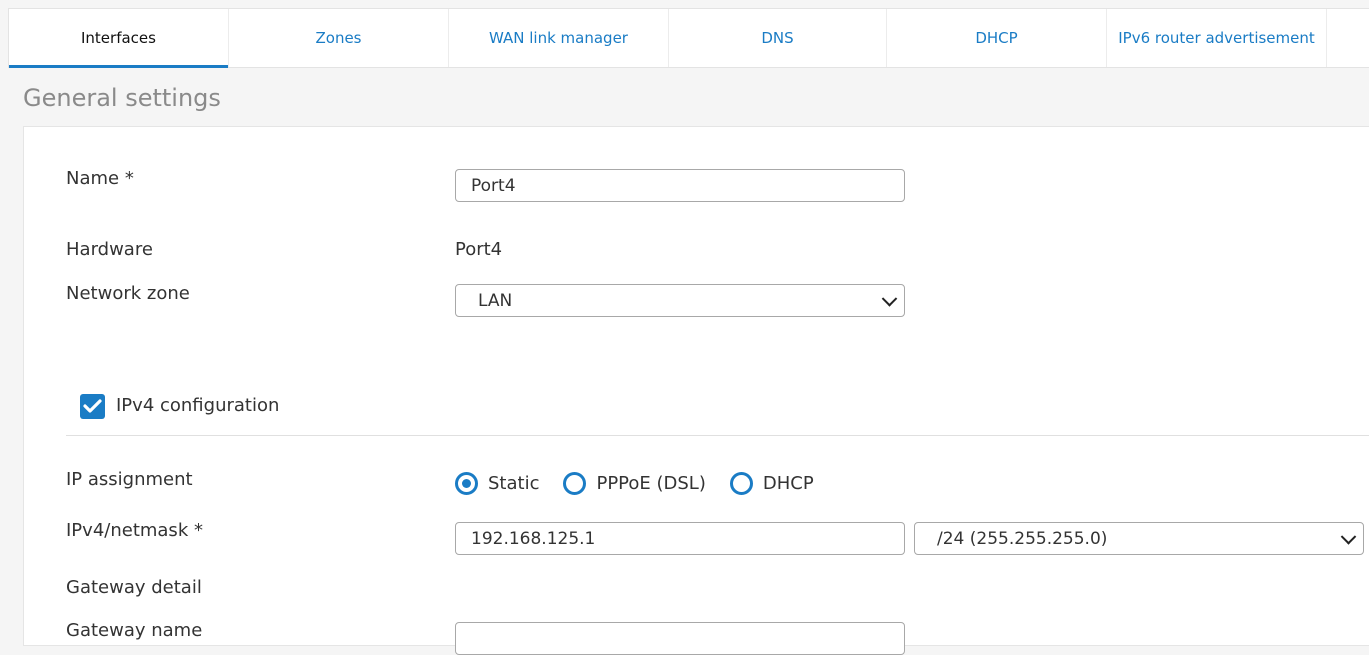 This screenshot has width=1369, height=655. I want to click on radio-dhcp: DHCP, so click(771, 483).